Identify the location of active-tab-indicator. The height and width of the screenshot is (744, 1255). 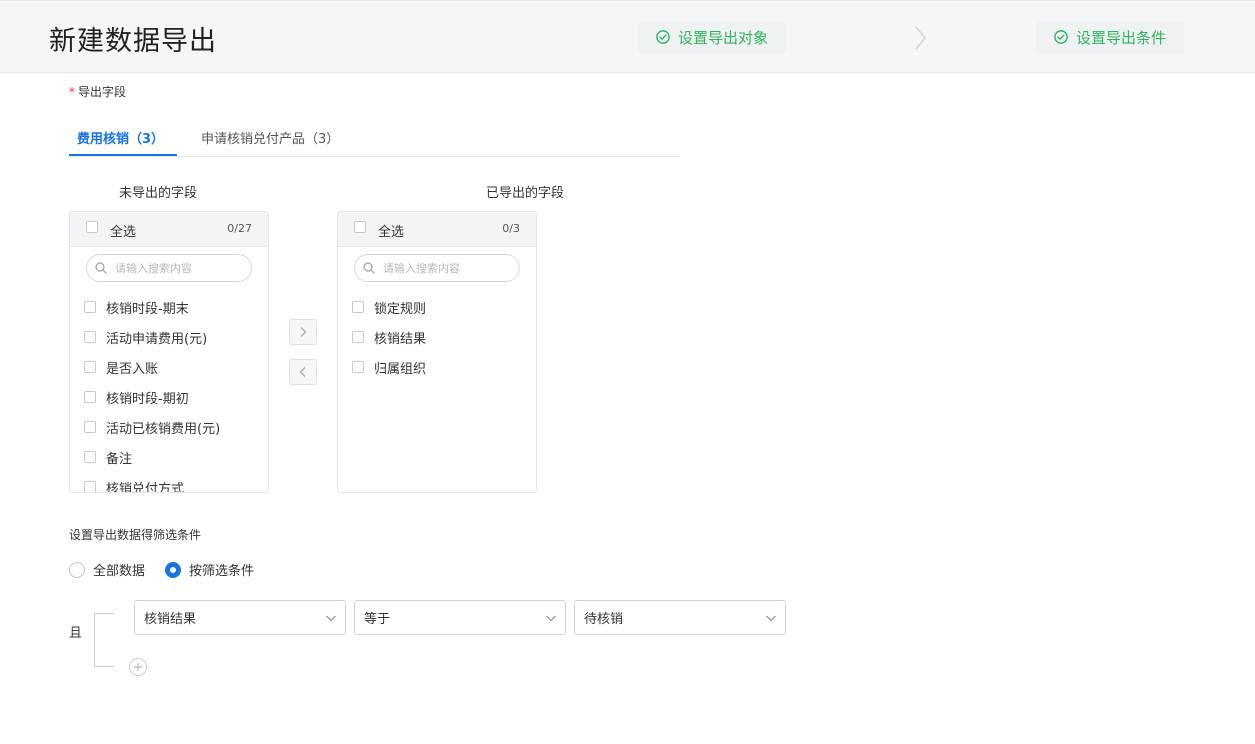
(123, 155).